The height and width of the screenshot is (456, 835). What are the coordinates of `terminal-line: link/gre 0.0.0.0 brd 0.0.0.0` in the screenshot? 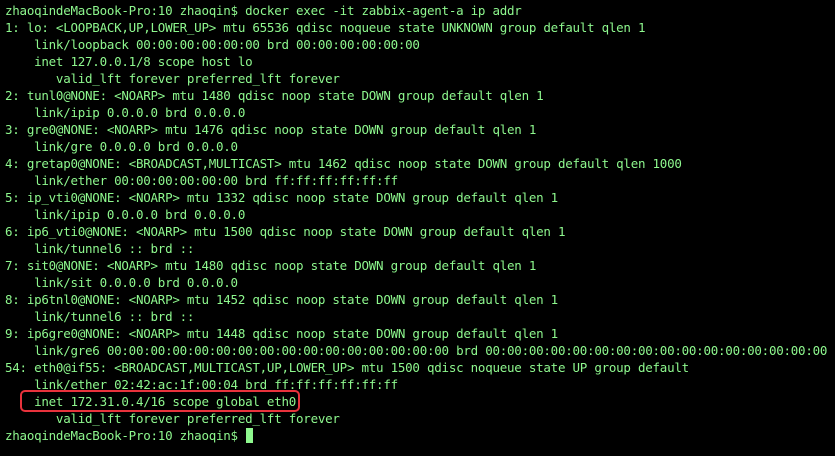 It's located at (121, 146).